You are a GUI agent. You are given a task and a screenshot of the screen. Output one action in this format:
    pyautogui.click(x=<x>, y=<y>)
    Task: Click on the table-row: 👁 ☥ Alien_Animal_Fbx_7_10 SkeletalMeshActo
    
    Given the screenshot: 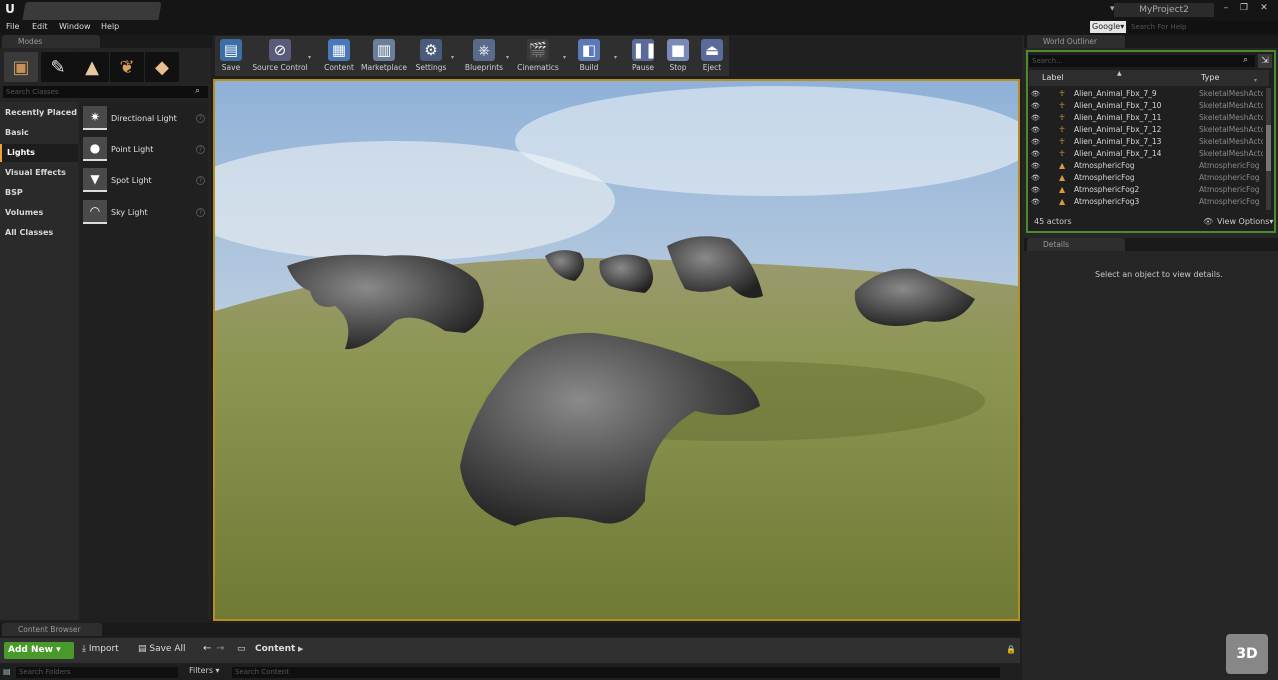 What is the action you would take?
    pyautogui.click(x=1147, y=106)
    